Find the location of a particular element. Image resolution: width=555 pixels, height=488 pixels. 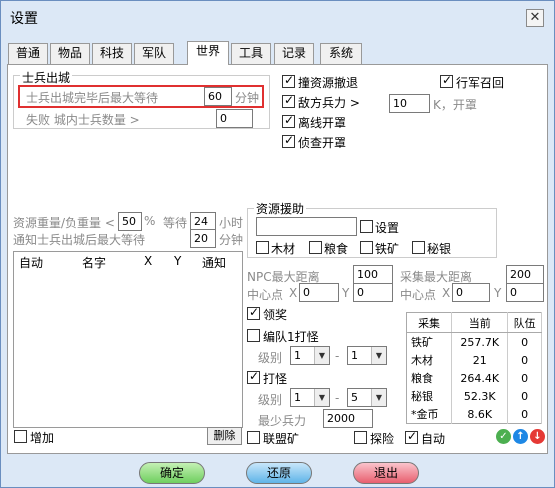

gather-x-input: 0 is located at coordinates (471, 292).